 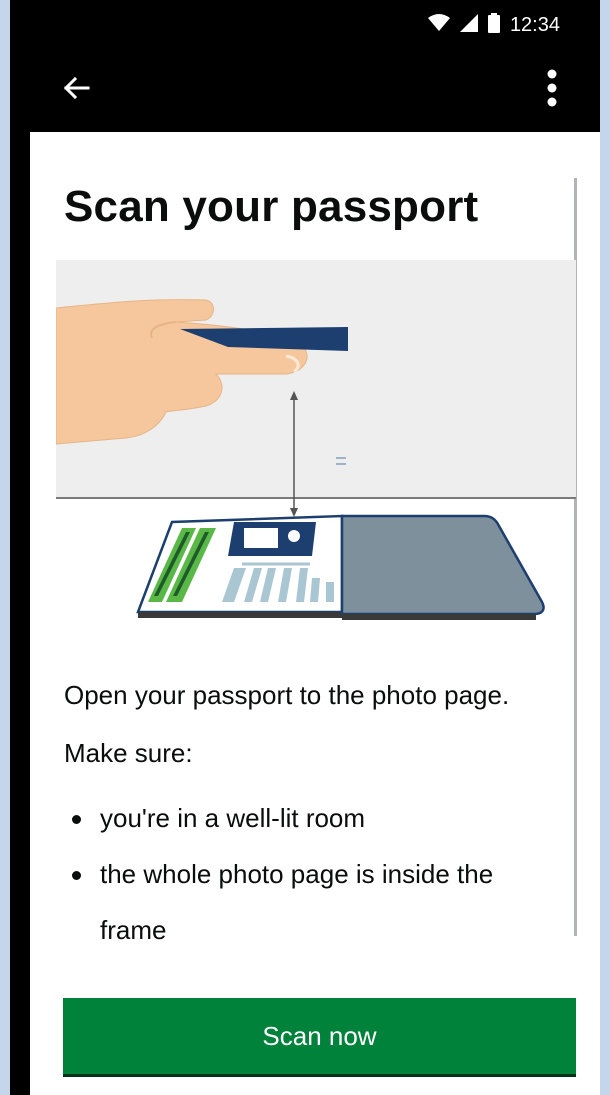 What do you see at coordinates (319, 1036) in the screenshot?
I see `scan-now-button: Scan now` at bounding box center [319, 1036].